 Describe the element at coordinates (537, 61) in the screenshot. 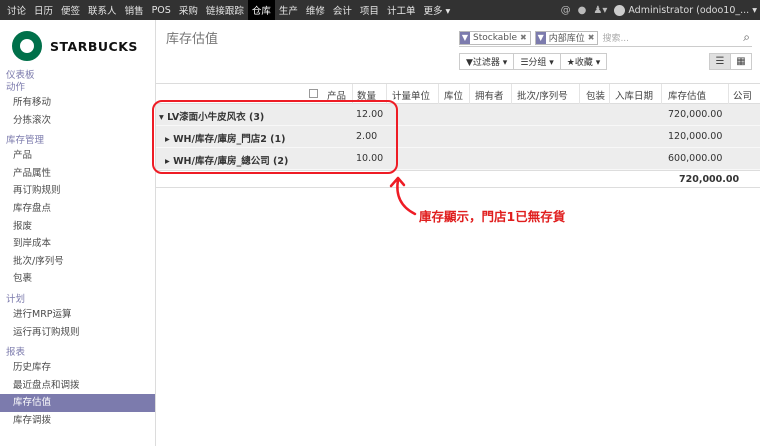

I see `group-by-button: ☰分组 ▾` at that location.